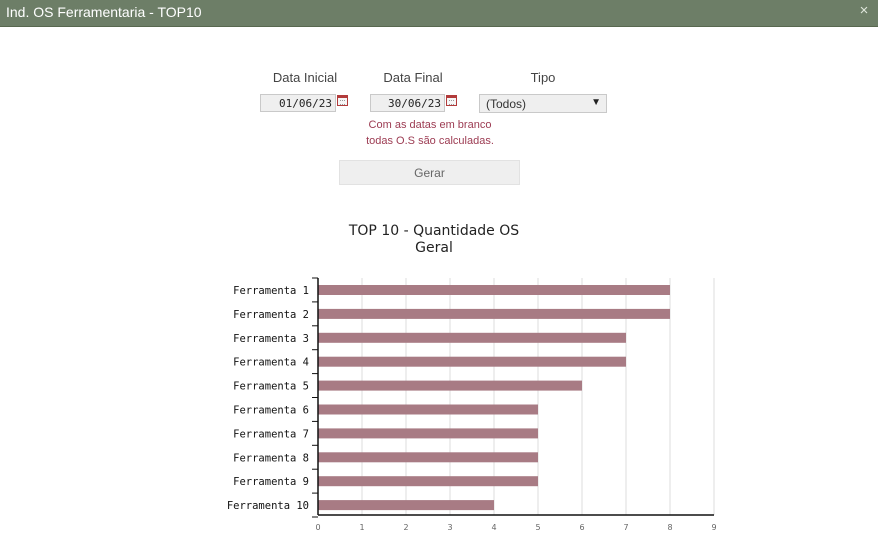 The image size is (878, 537). What do you see at coordinates (268, 506) in the screenshot?
I see `category-label: Ferramenta 10` at bounding box center [268, 506].